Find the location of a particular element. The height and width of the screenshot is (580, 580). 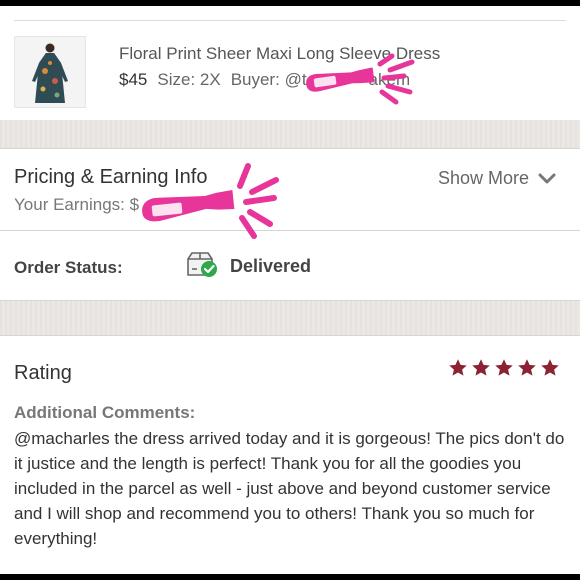

order-status-label: Order Status: is located at coordinates (68, 267).